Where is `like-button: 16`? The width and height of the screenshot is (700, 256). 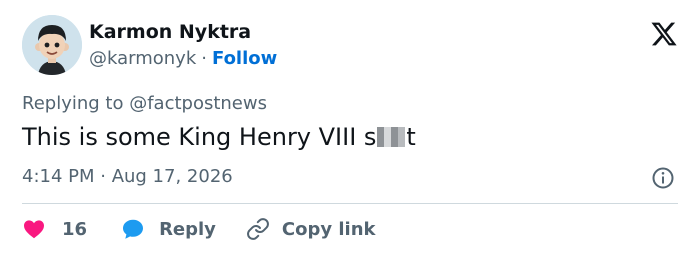
like-button: 16 is located at coordinates (54, 229).